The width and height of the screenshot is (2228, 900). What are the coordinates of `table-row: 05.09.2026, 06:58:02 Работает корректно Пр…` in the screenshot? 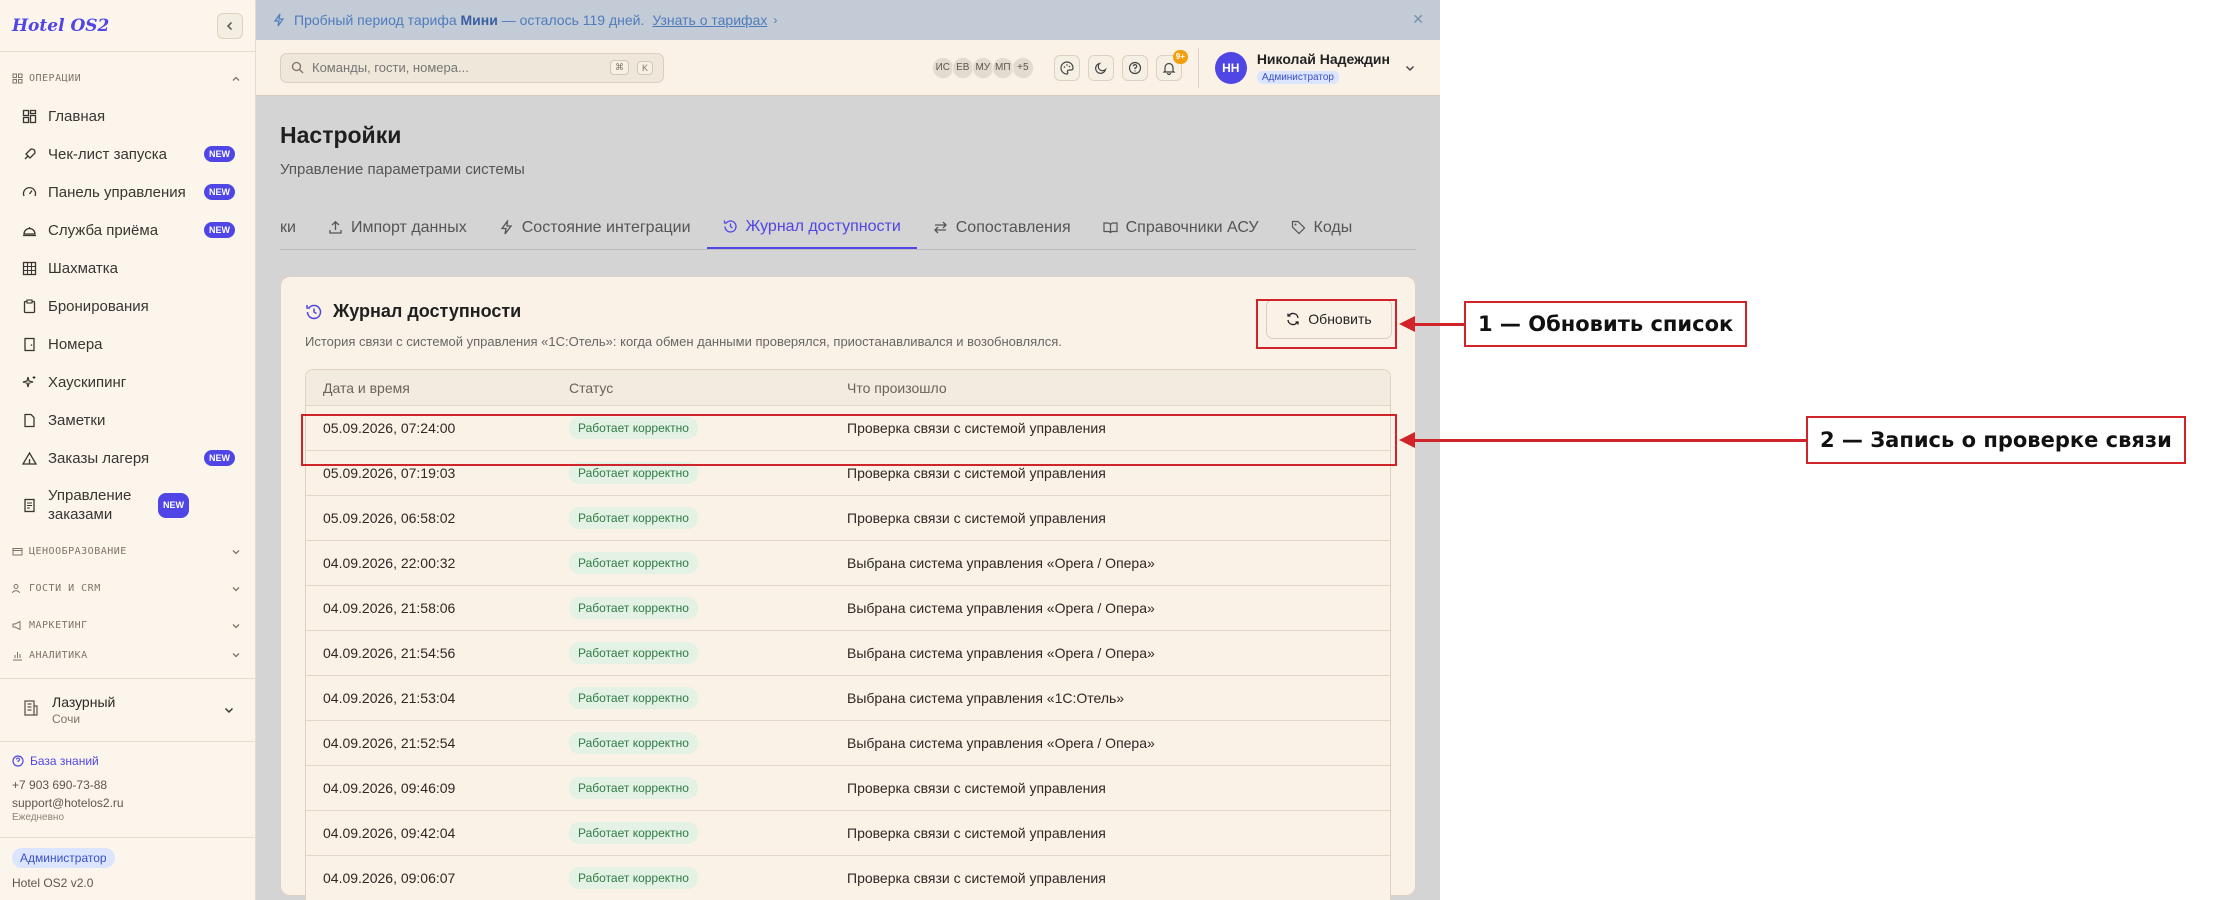 It's located at (848, 518).